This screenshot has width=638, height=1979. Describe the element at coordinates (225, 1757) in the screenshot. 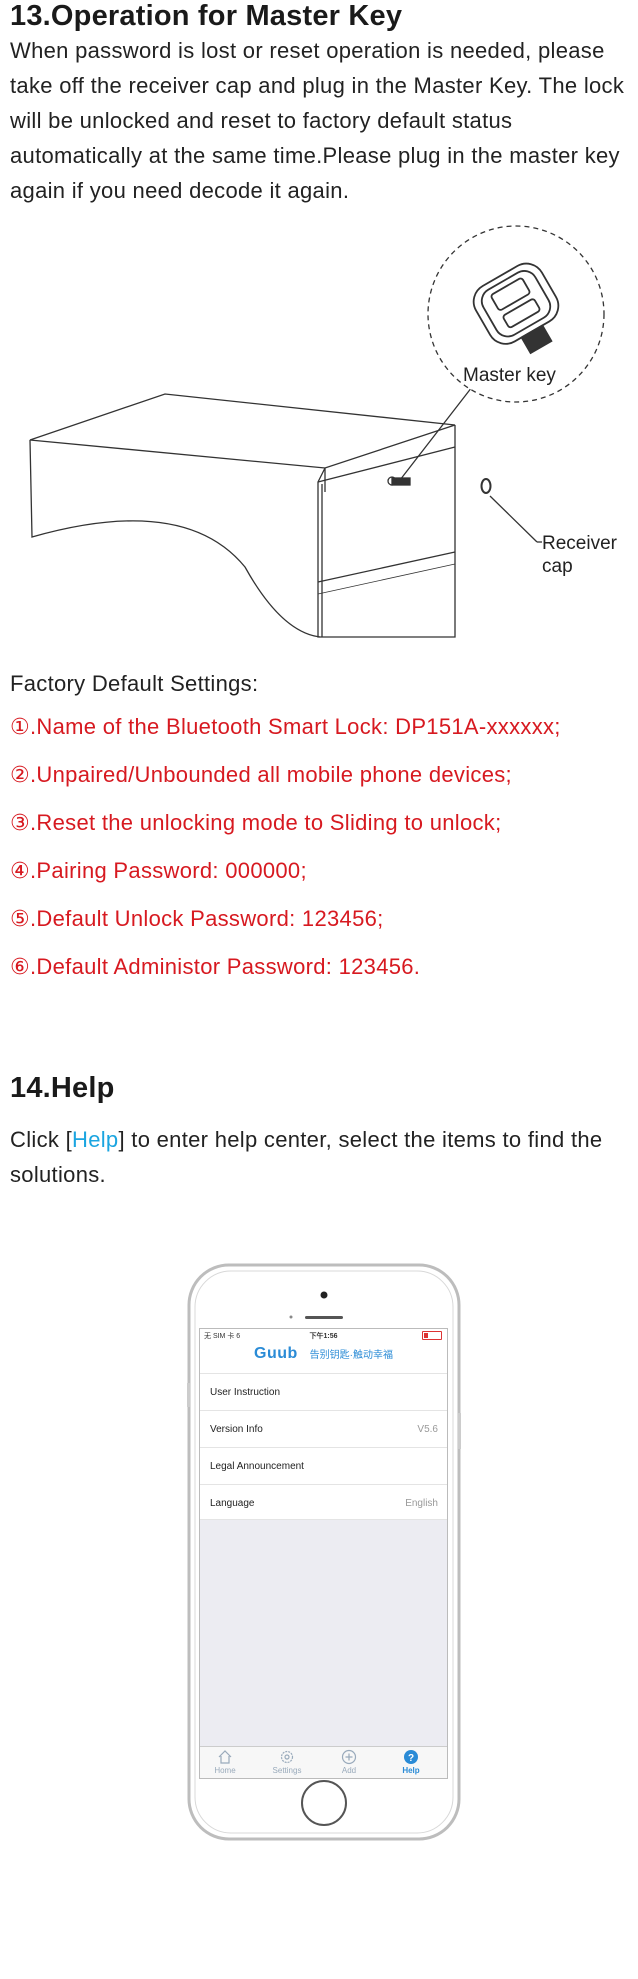

I see `home-icon` at that location.